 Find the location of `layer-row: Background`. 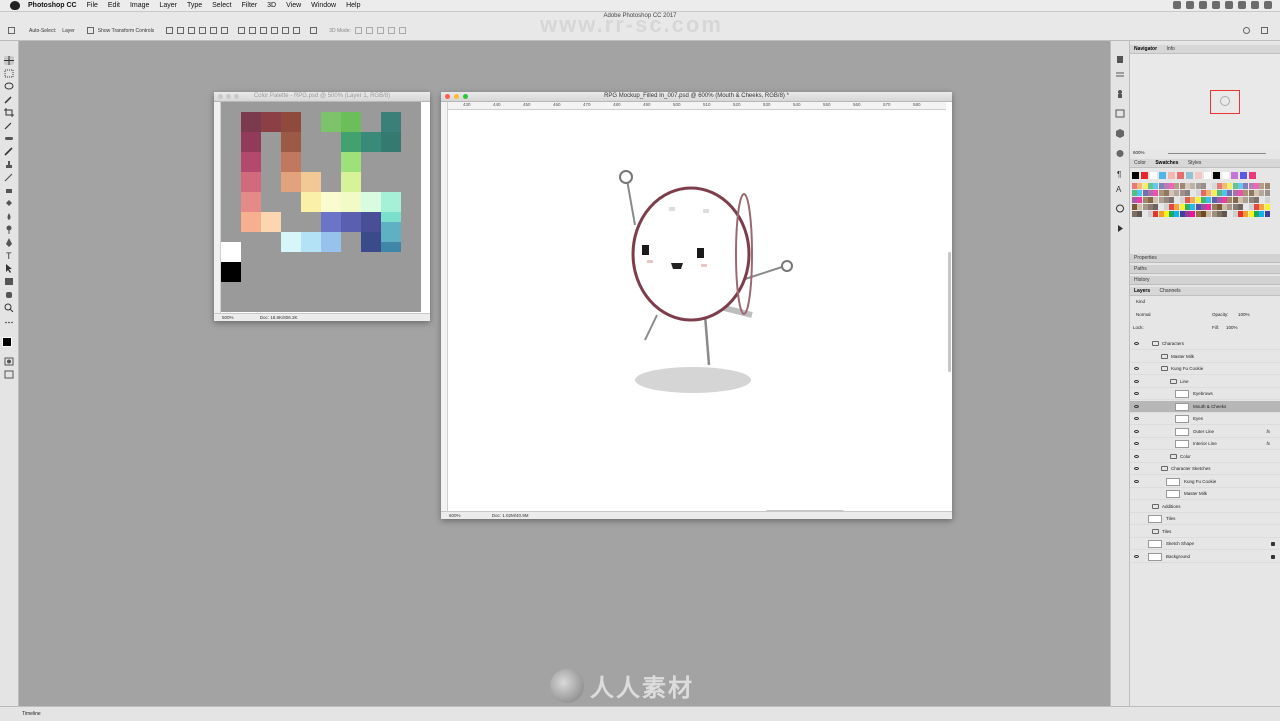

layer-row: Background is located at coordinates (1205, 557).